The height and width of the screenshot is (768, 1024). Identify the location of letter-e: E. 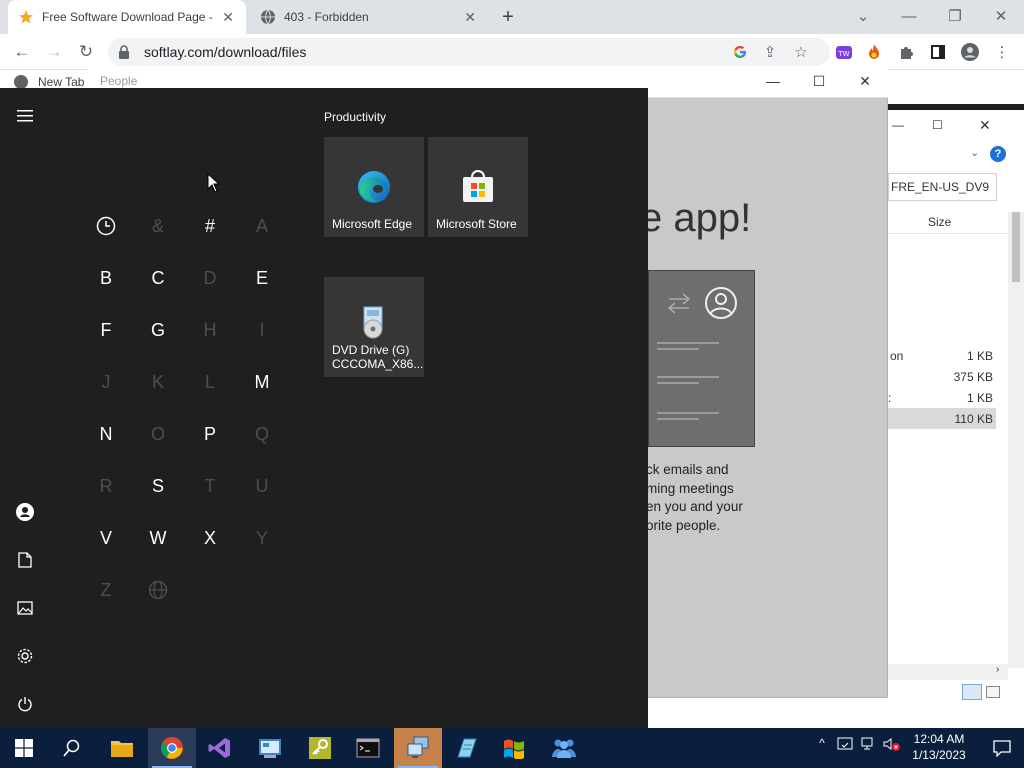
(262, 278).